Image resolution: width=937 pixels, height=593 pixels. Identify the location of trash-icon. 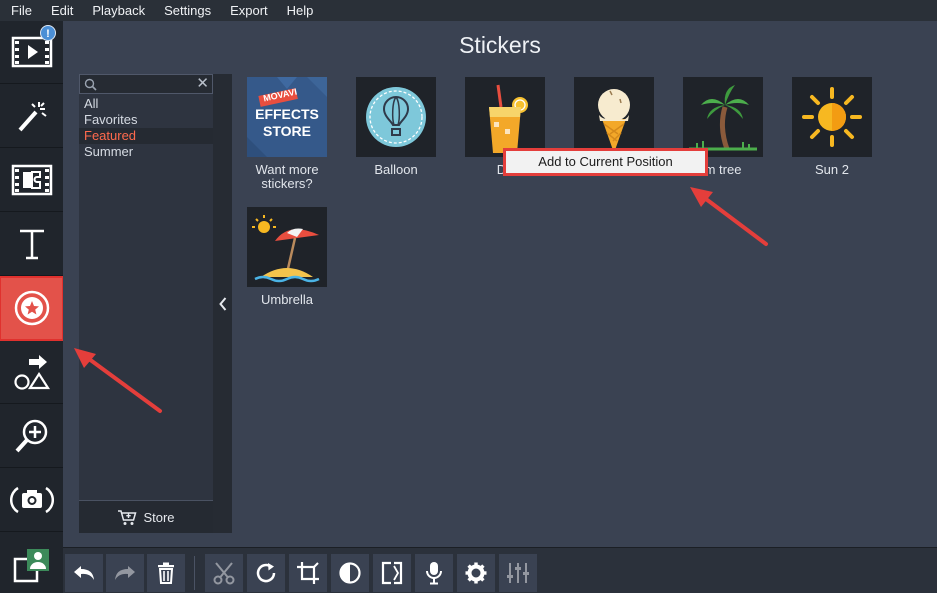
(166, 573).